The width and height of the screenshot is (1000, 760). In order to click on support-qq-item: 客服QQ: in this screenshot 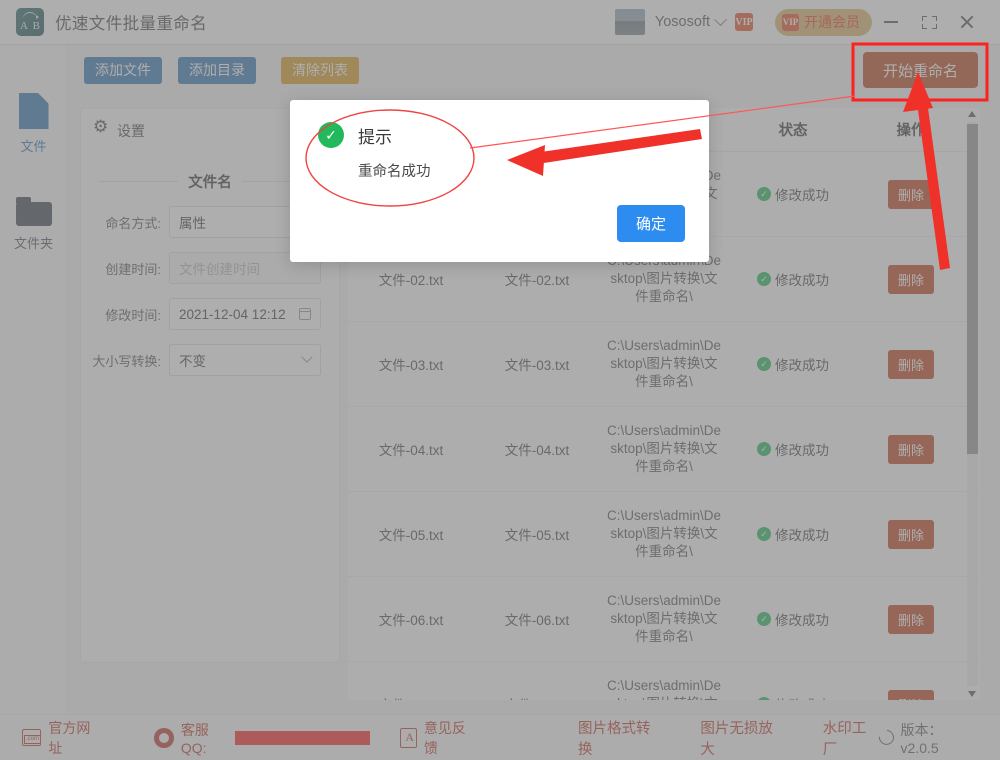, I will do `click(262, 738)`.